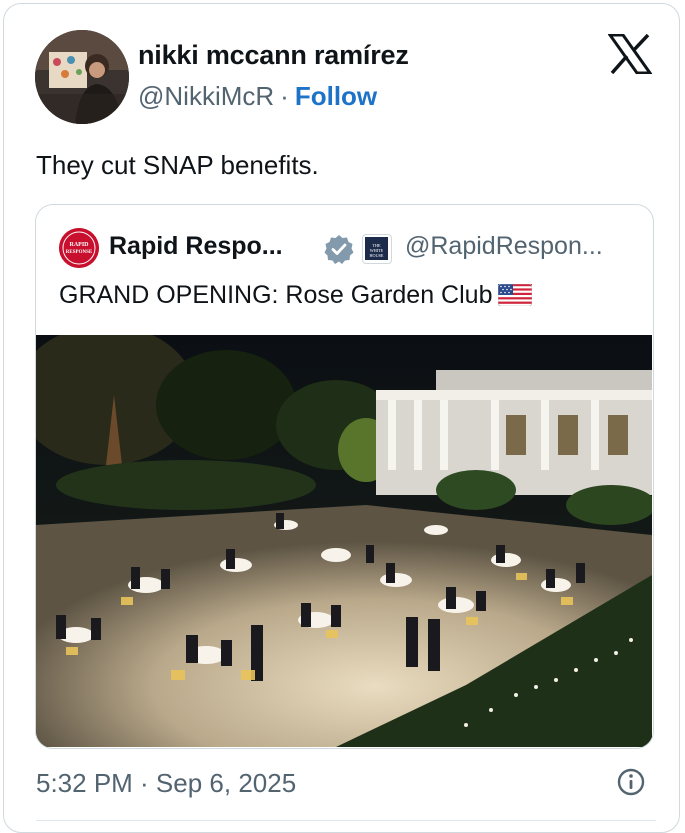 Image resolution: width=685 pixels, height=833 pixels. I want to click on divider, so click(346, 820).